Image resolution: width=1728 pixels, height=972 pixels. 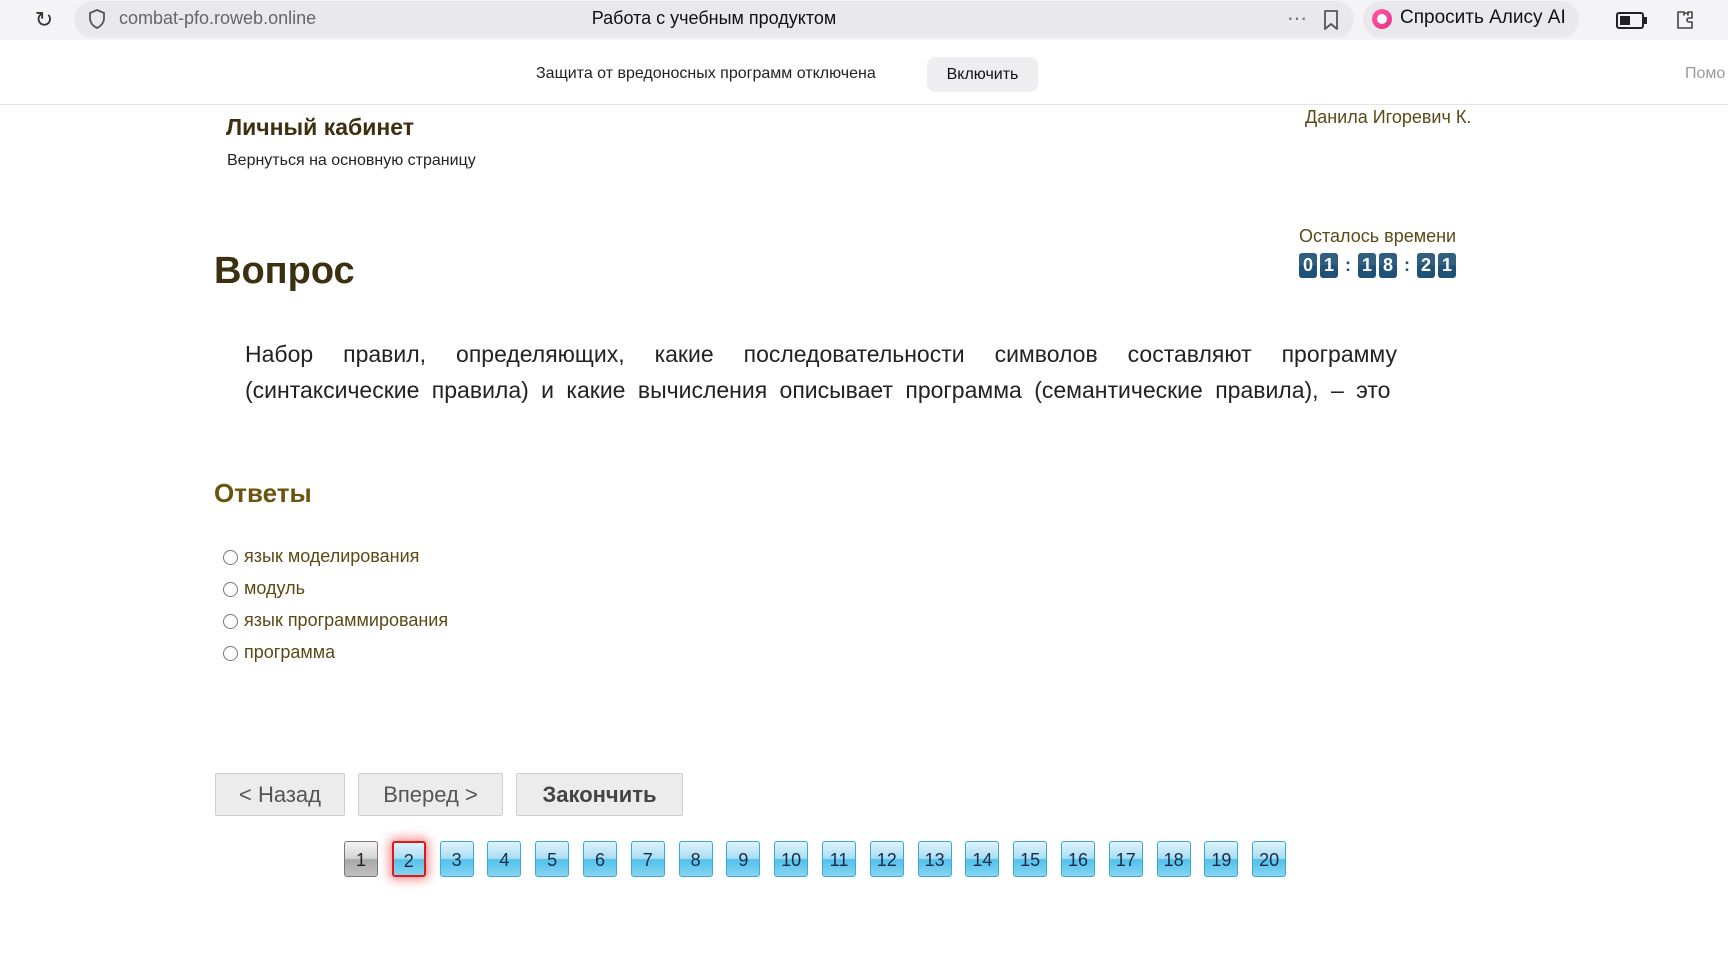 What do you see at coordinates (982, 74) in the screenshot?
I see `enable-protection-button: Включить` at bounding box center [982, 74].